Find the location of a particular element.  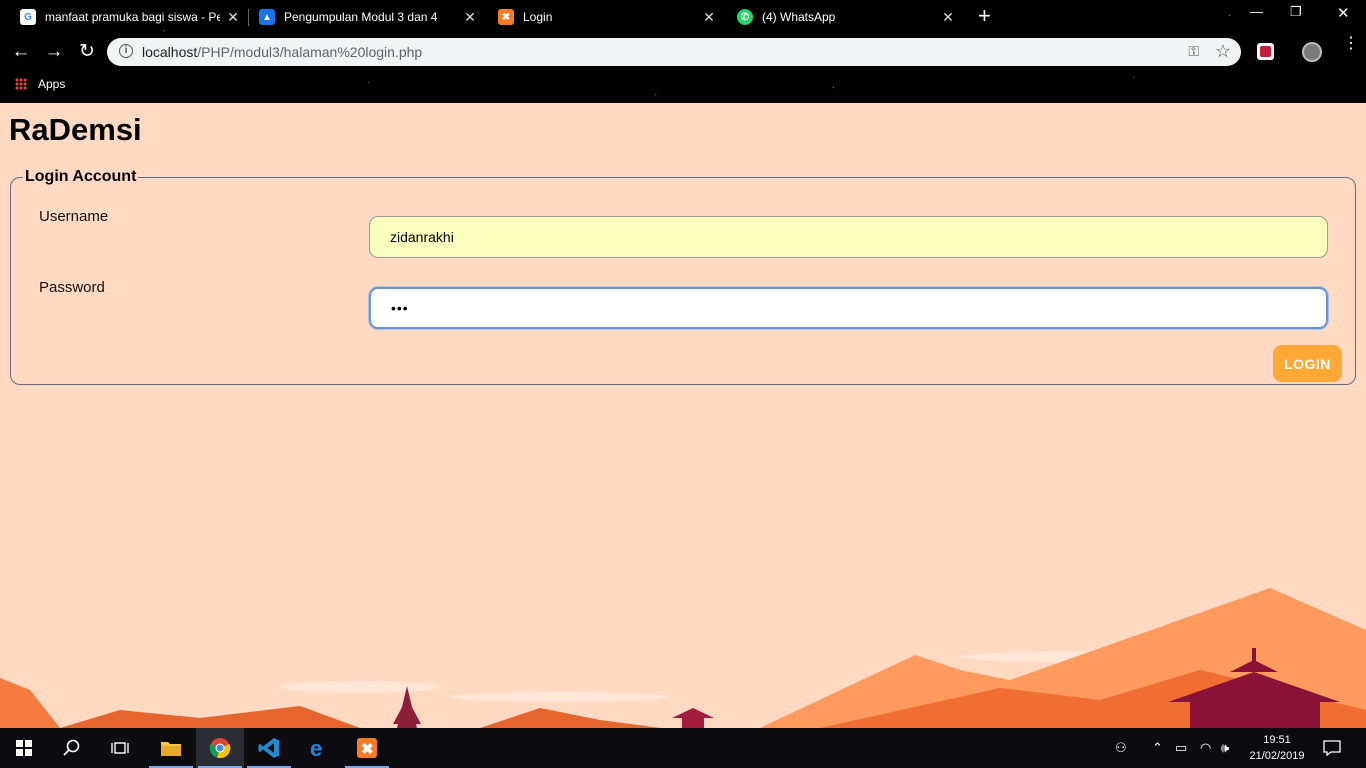

apps-bookmark: Apps is located at coordinates (51, 84).